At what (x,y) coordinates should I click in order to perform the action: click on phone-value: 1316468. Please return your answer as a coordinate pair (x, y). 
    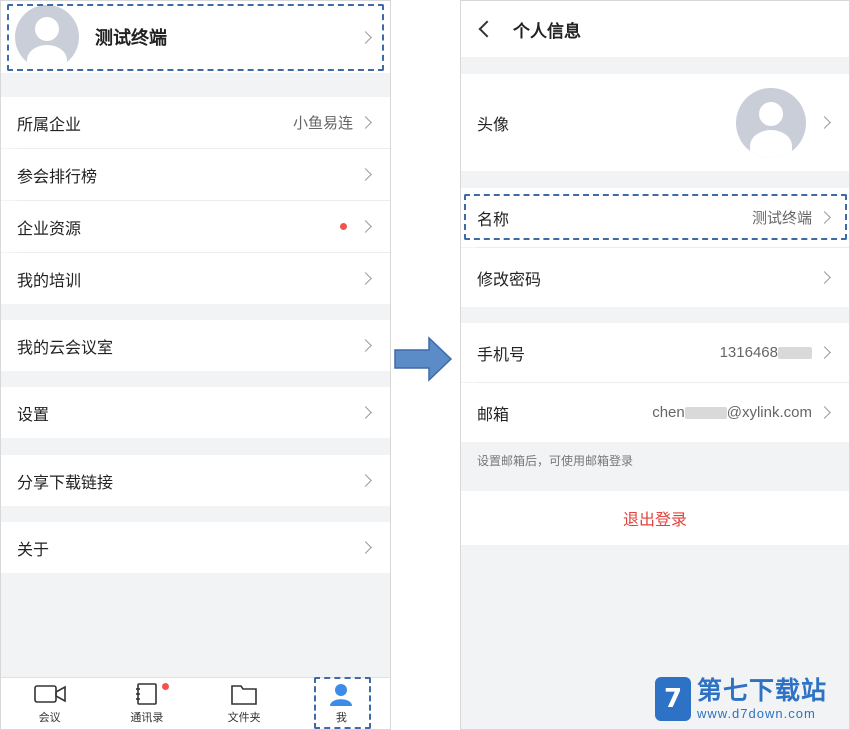
    Looking at the image, I should click on (766, 352).